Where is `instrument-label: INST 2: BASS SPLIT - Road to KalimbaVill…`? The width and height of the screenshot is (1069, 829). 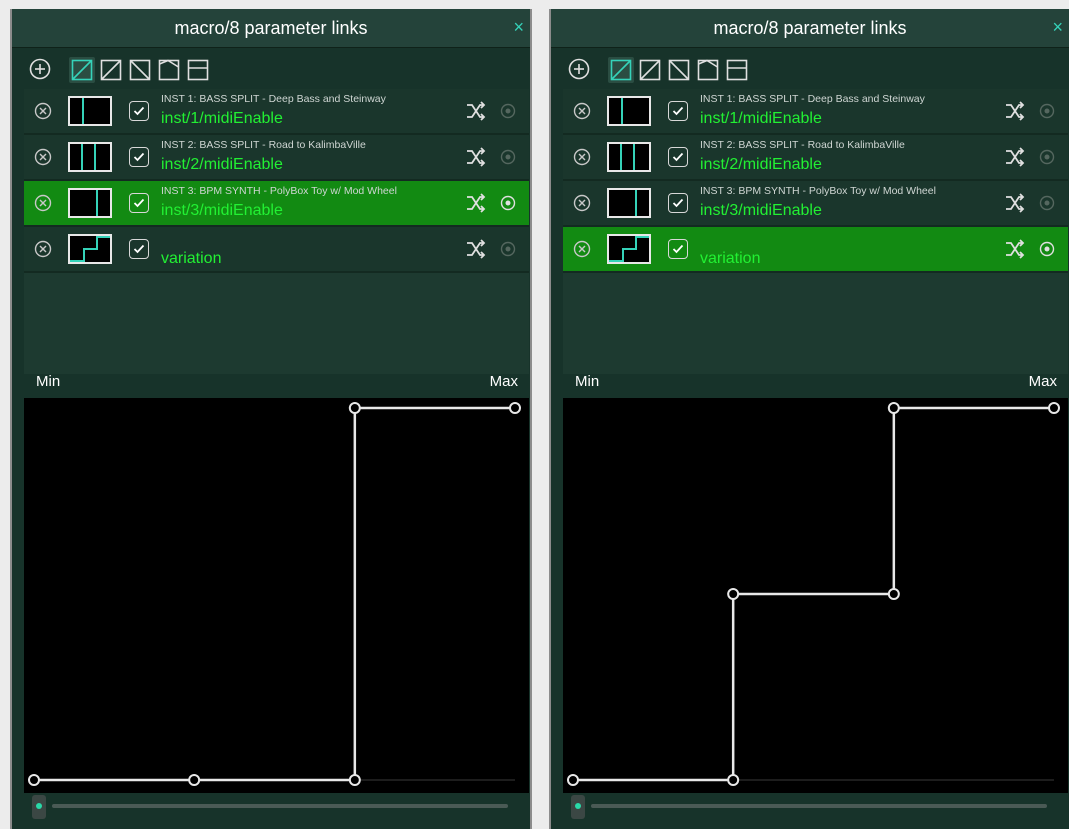 instrument-label: INST 2: BASS SPLIT - Road to KalimbaVill… is located at coordinates (263, 145).